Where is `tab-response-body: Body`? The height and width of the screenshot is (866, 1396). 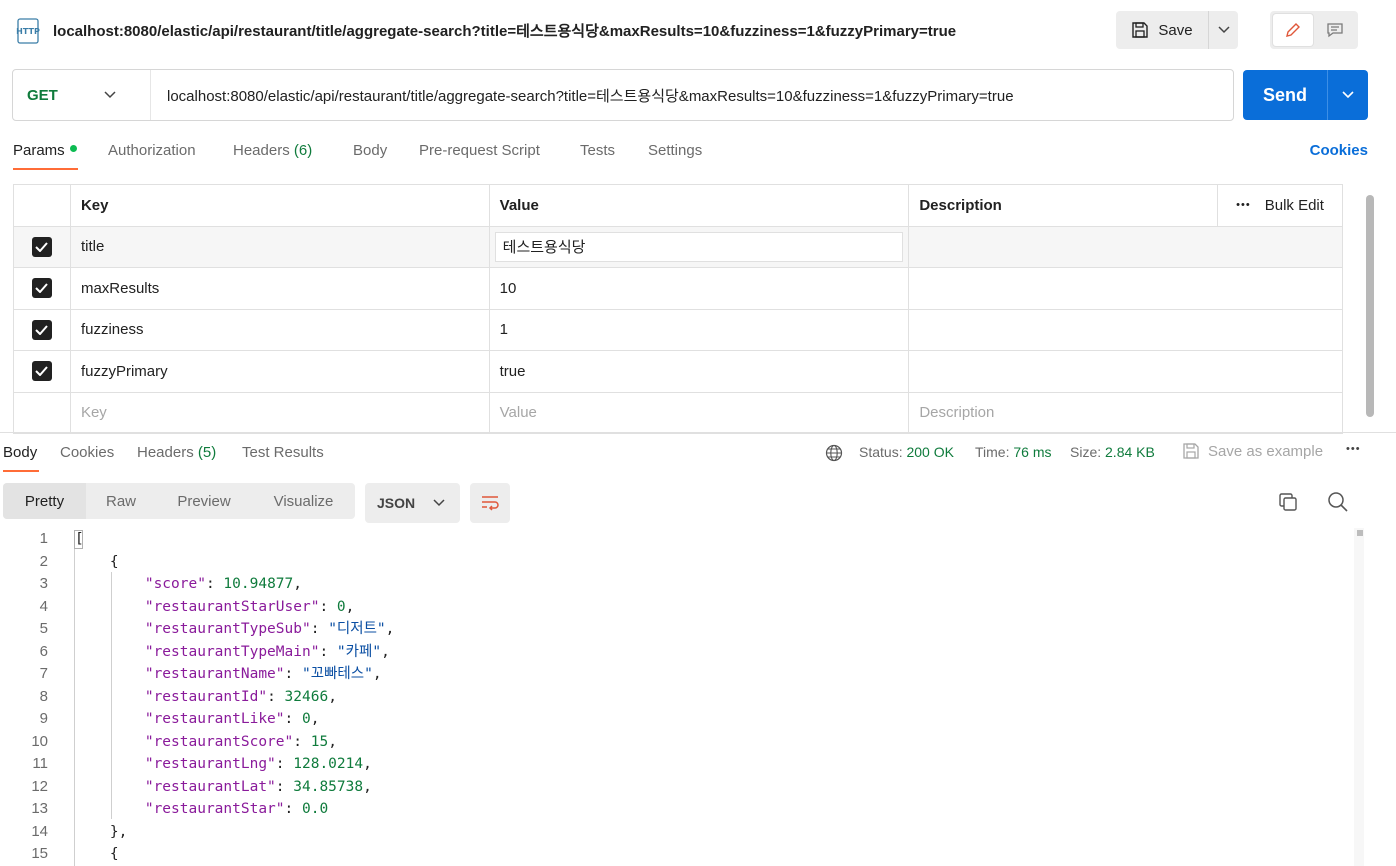 tab-response-body: Body is located at coordinates (20, 452).